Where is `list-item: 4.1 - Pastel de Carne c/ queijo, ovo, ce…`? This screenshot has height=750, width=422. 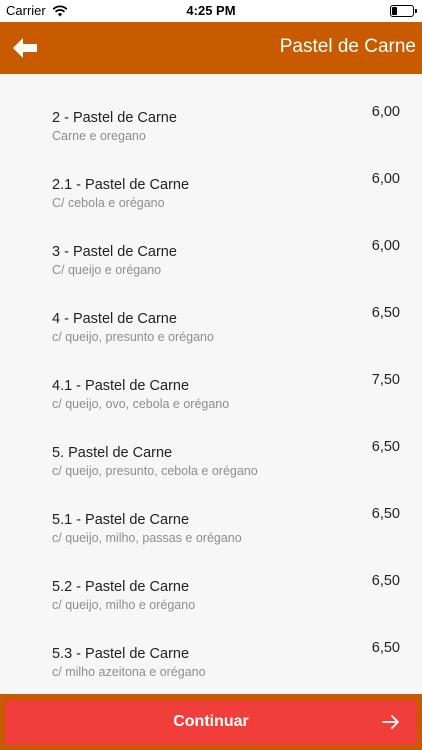 list-item: 4.1 - Pastel de Carne c/ queijo, ovo, ce… is located at coordinates (211, 376).